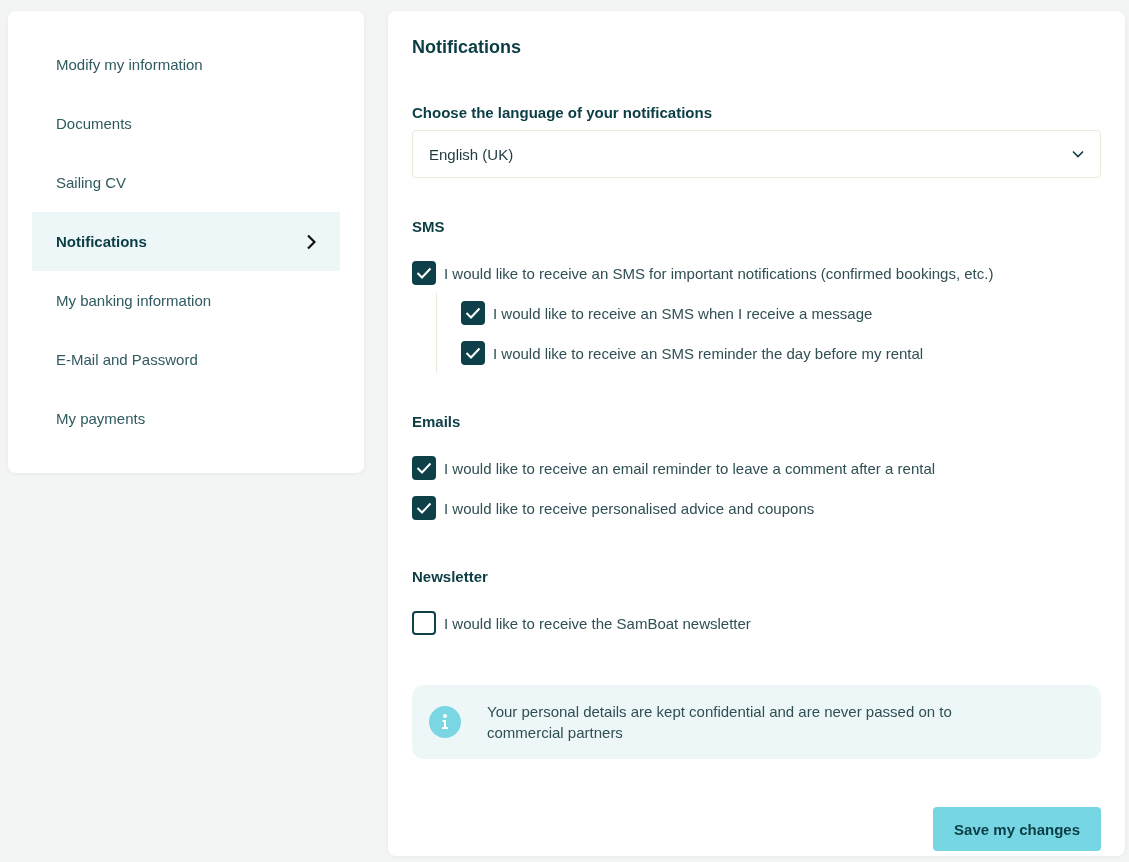 The image size is (1129, 862). Describe the element at coordinates (186, 241) in the screenshot. I see `sidebar-item: Notifications` at that location.